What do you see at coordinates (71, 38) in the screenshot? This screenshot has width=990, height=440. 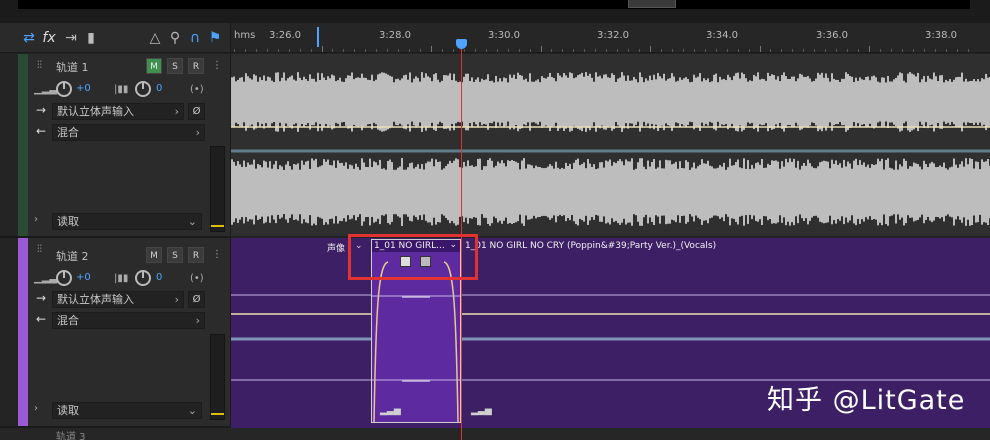 I see `routing-icon: ⇥` at bounding box center [71, 38].